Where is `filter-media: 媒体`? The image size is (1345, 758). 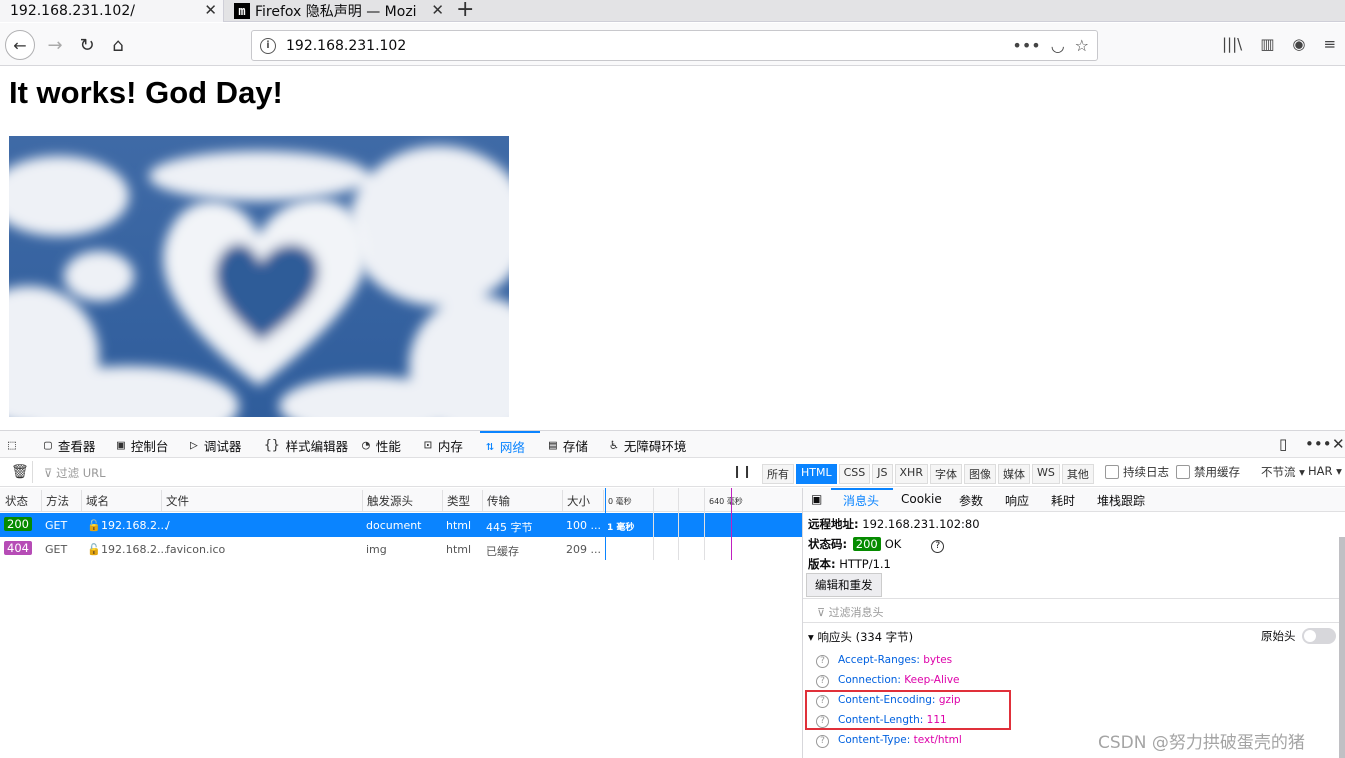 filter-media: 媒体 is located at coordinates (1013, 474).